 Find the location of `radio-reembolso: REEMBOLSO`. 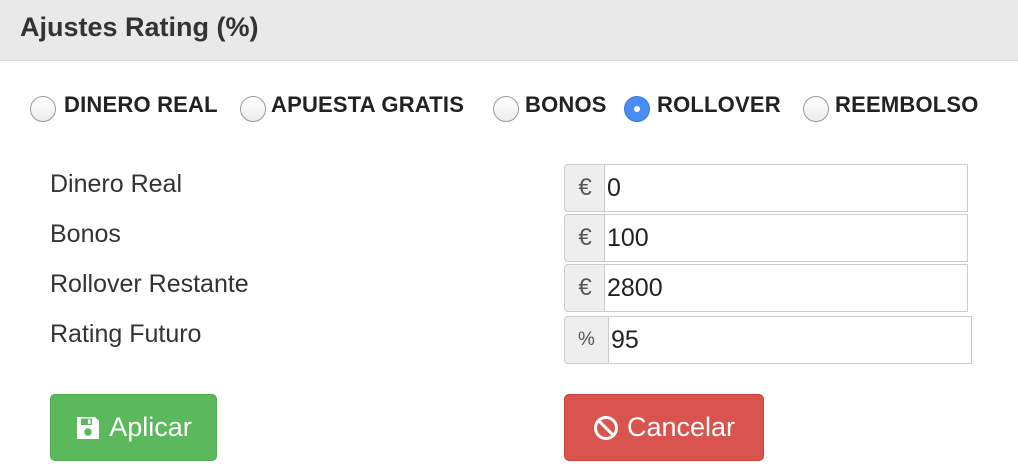

radio-reembolso: REEMBOLSO is located at coordinates (898, 108).